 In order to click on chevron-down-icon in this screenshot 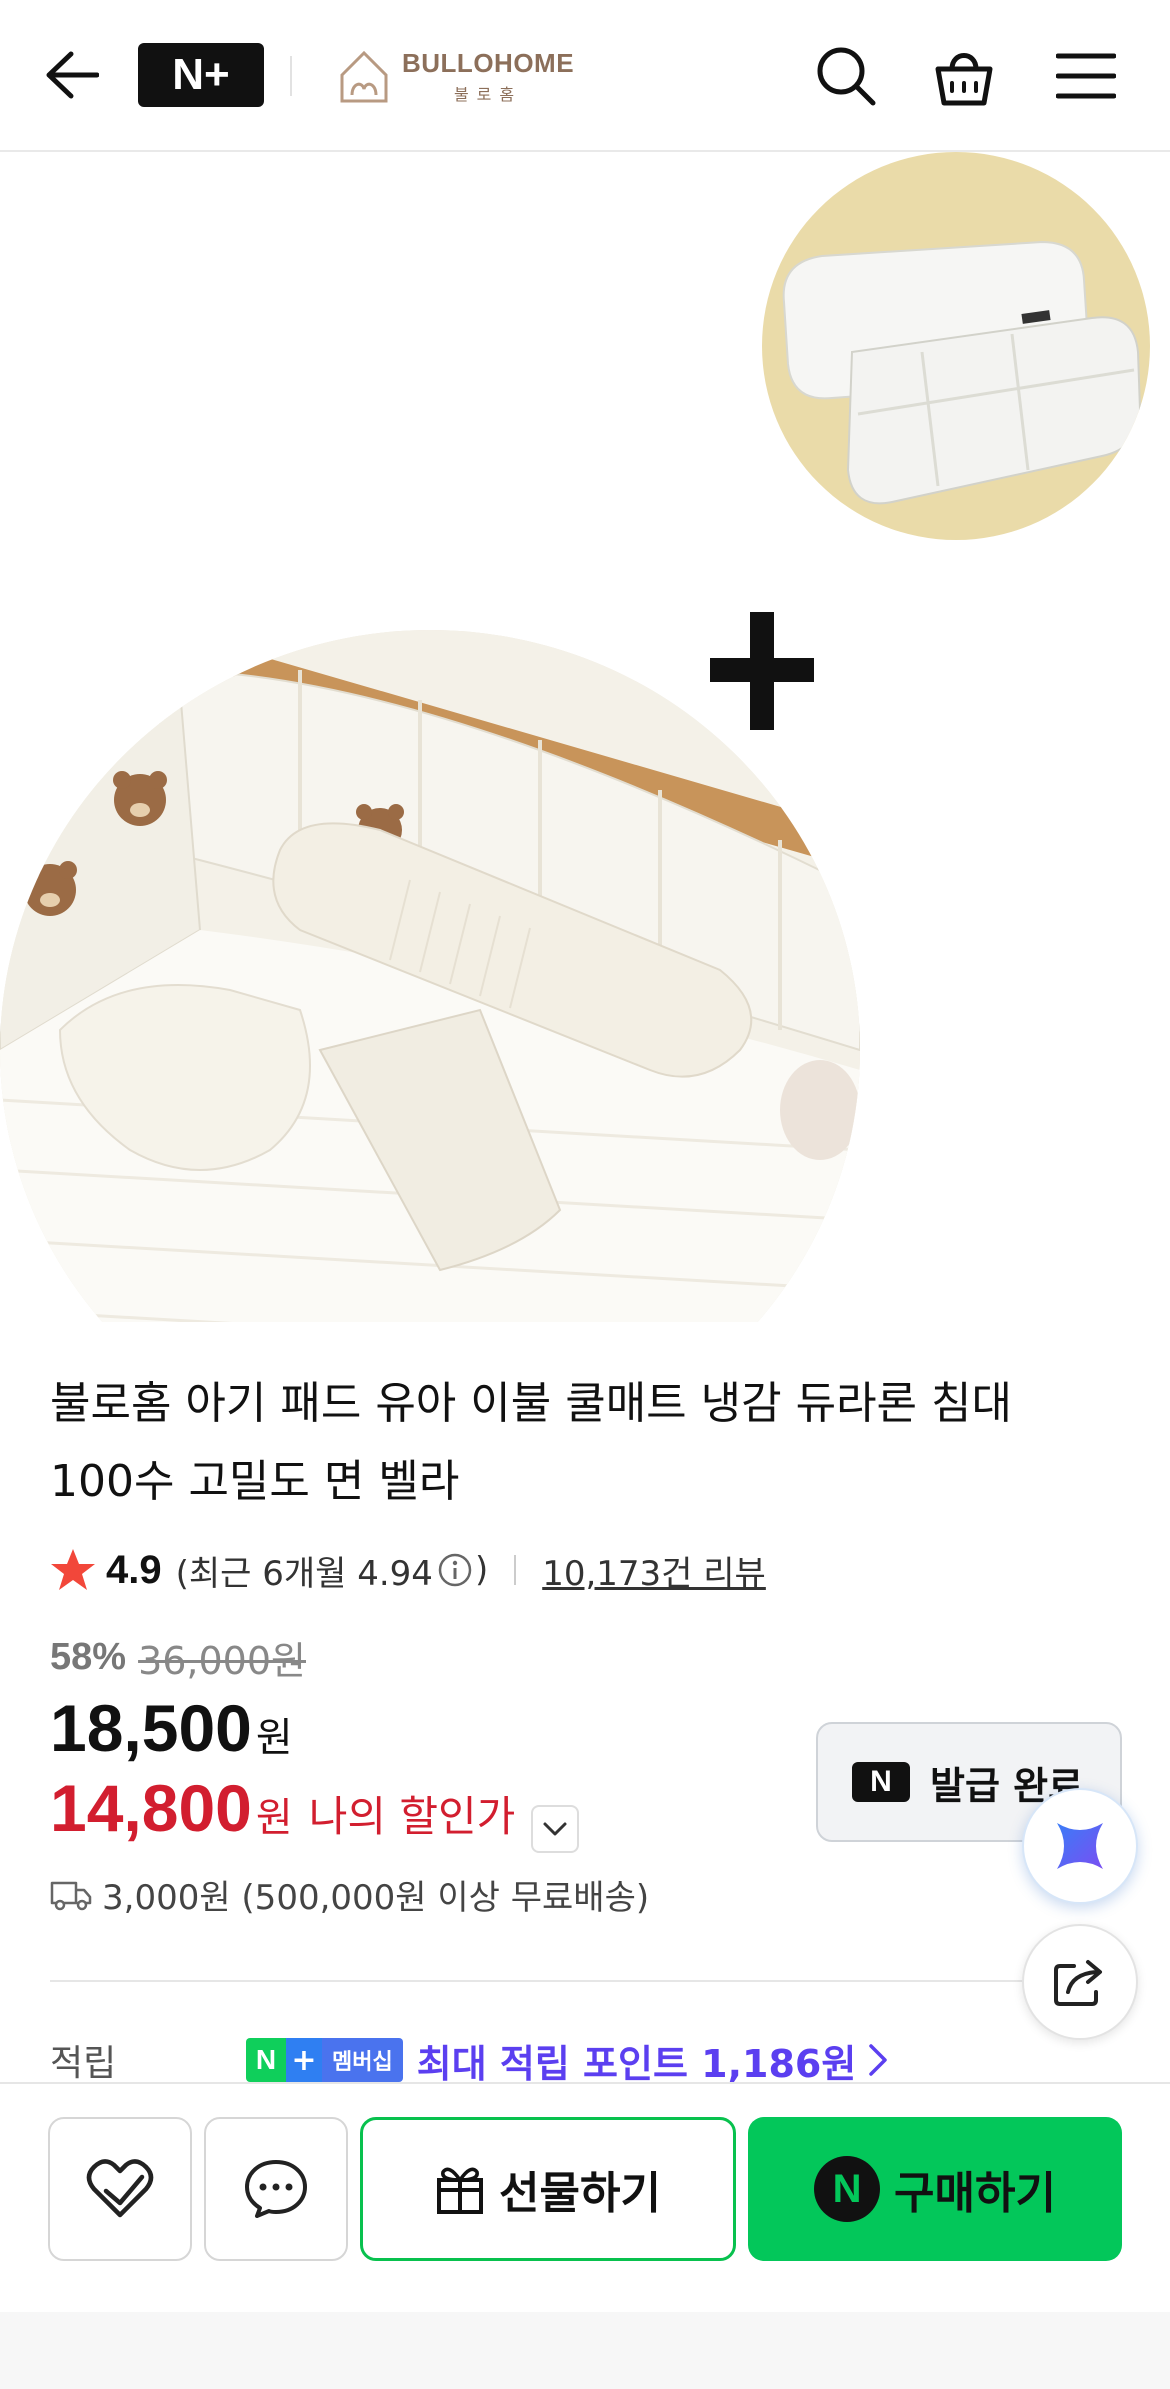, I will do `click(555, 1829)`.